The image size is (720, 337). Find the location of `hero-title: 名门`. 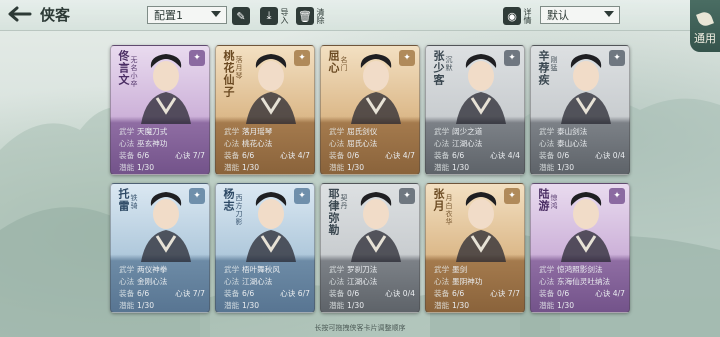

hero-title: 名门 is located at coordinates (344, 64).